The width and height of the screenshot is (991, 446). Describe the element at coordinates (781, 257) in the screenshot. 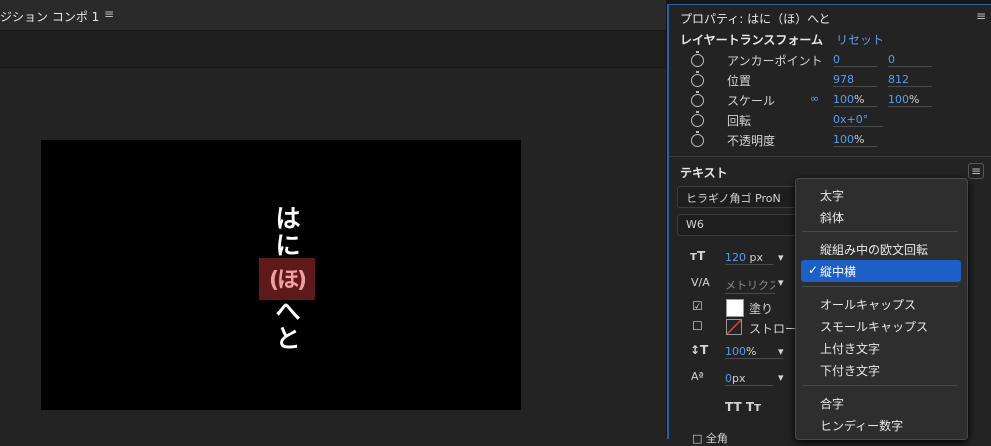

I see `font-size-chevron-down-icon: ▾` at that location.